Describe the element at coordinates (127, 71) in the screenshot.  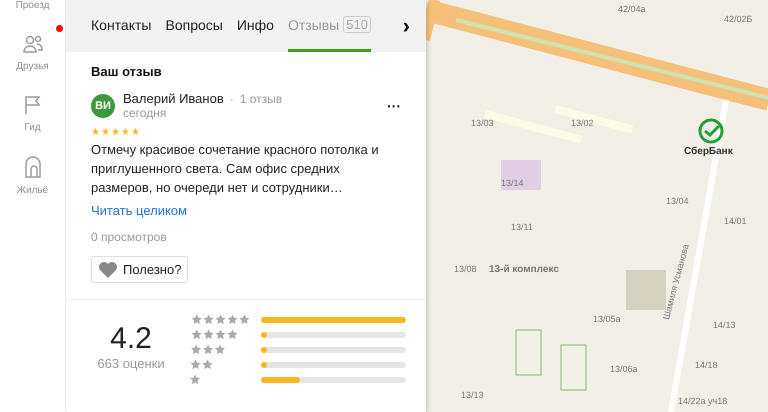
I see `section-title: Ваш отзыв` at that location.